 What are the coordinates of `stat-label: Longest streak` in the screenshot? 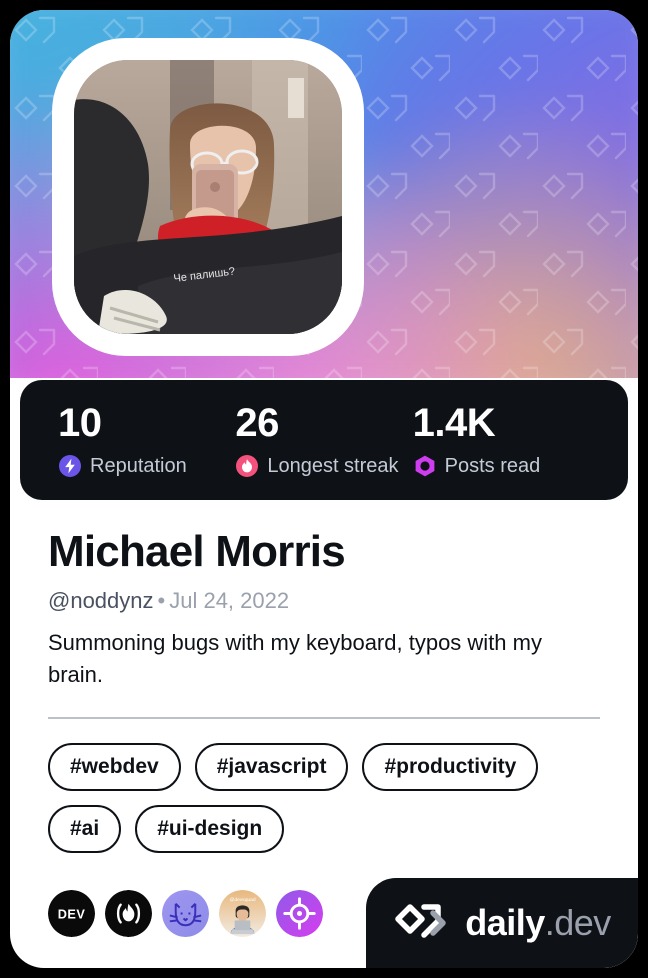 It's located at (333, 465).